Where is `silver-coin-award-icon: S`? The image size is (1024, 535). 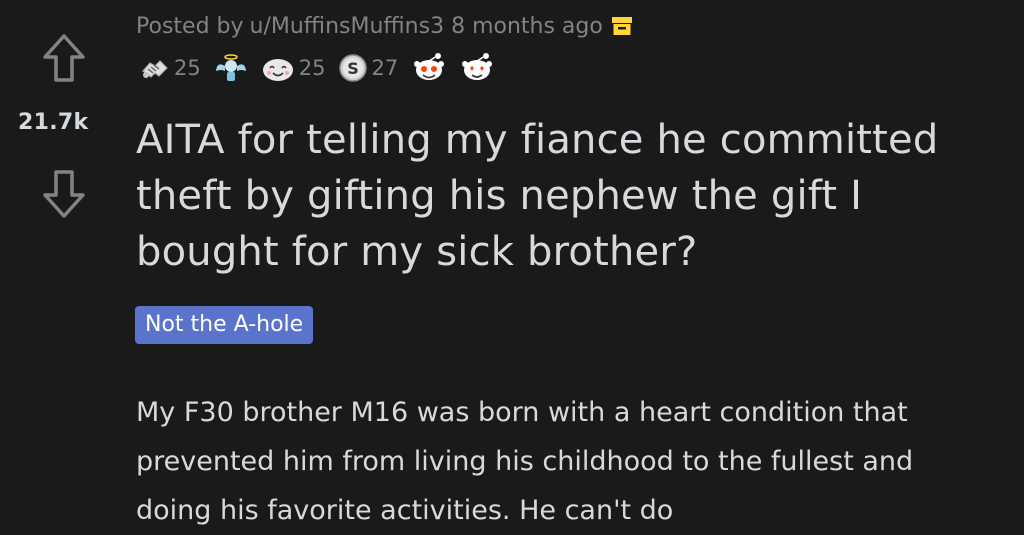
silver-coin-award-icon: S is located at coordinates (353, 68).